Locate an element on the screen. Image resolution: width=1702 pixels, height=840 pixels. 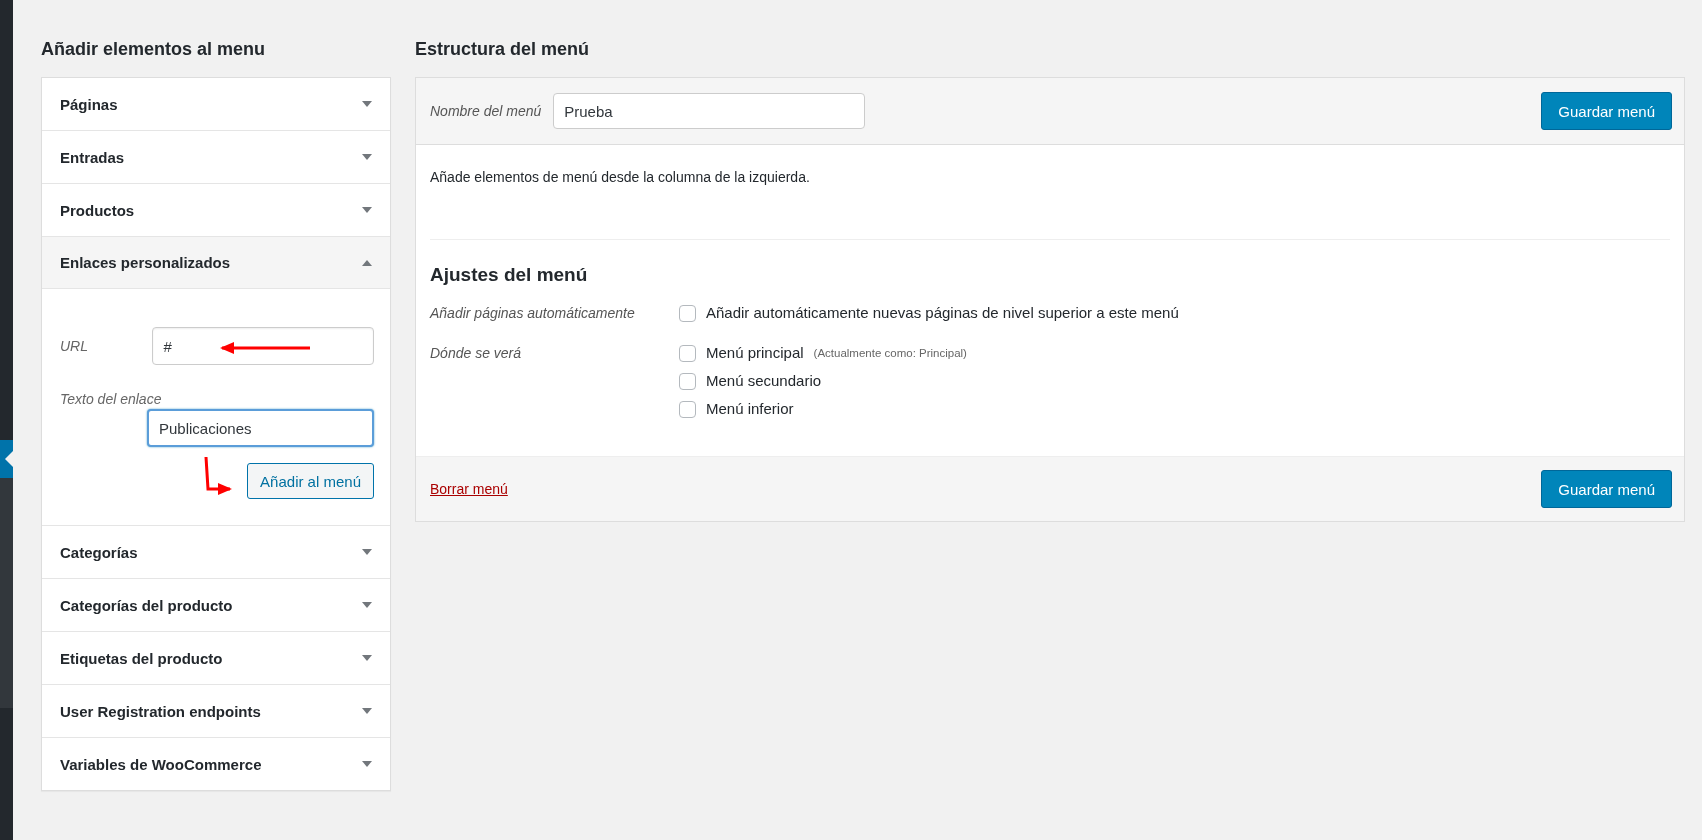
accordion-header: Páginas is located at coordinates (216, 104).